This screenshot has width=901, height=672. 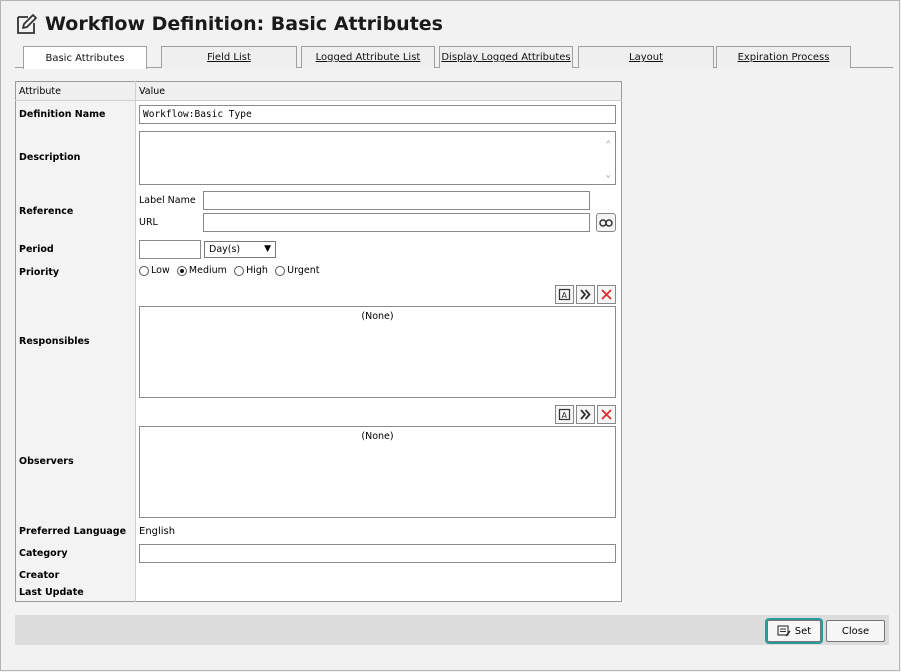 What do you see at coordinates (784, 631) in the screenshot?
I see `set-icon` at bounding box center [784, 631].